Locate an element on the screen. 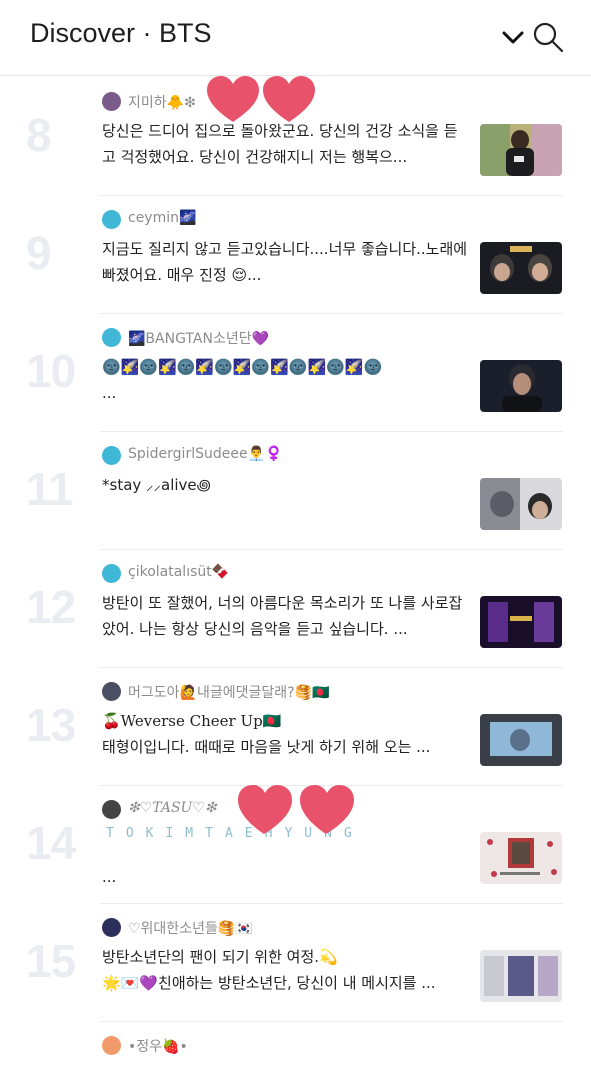 The image size is (591, 1082). username: çikolatalısüt🍫 is located at coordinates (178, 572).